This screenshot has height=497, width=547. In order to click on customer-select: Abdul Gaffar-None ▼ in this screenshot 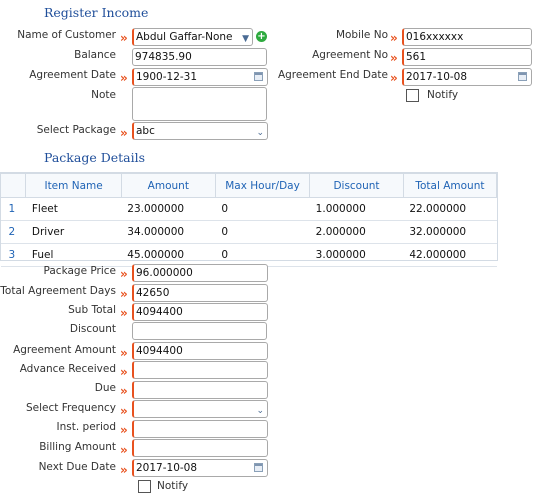, I will do `click(192, 37)`.